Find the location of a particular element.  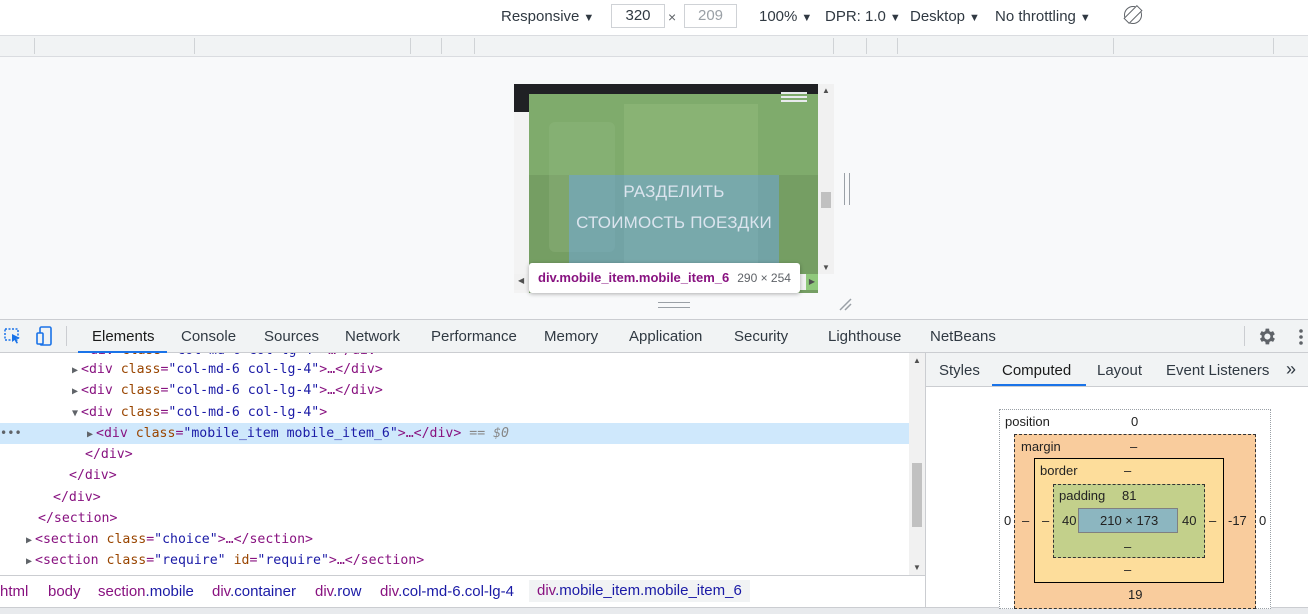

height-input: 209 is located at coordinates (710, 16).